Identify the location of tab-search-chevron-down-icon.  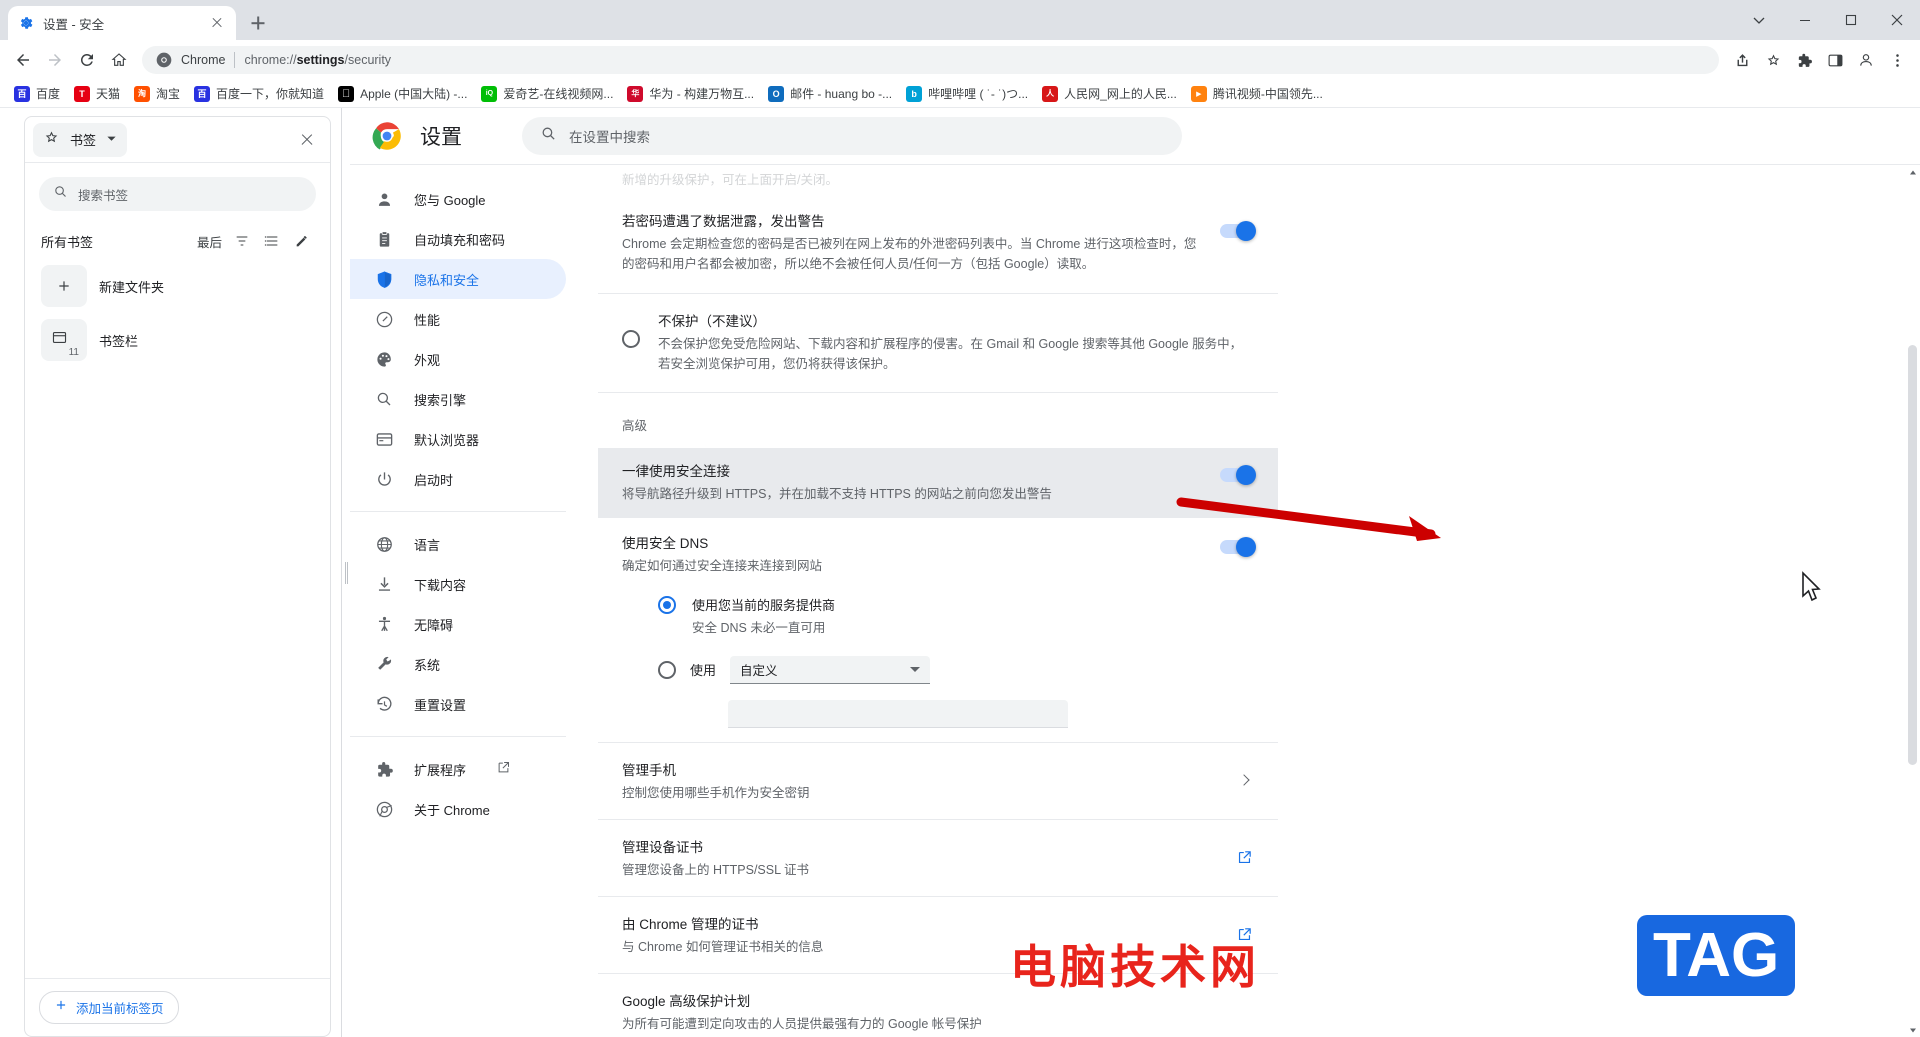
(1759, 20).